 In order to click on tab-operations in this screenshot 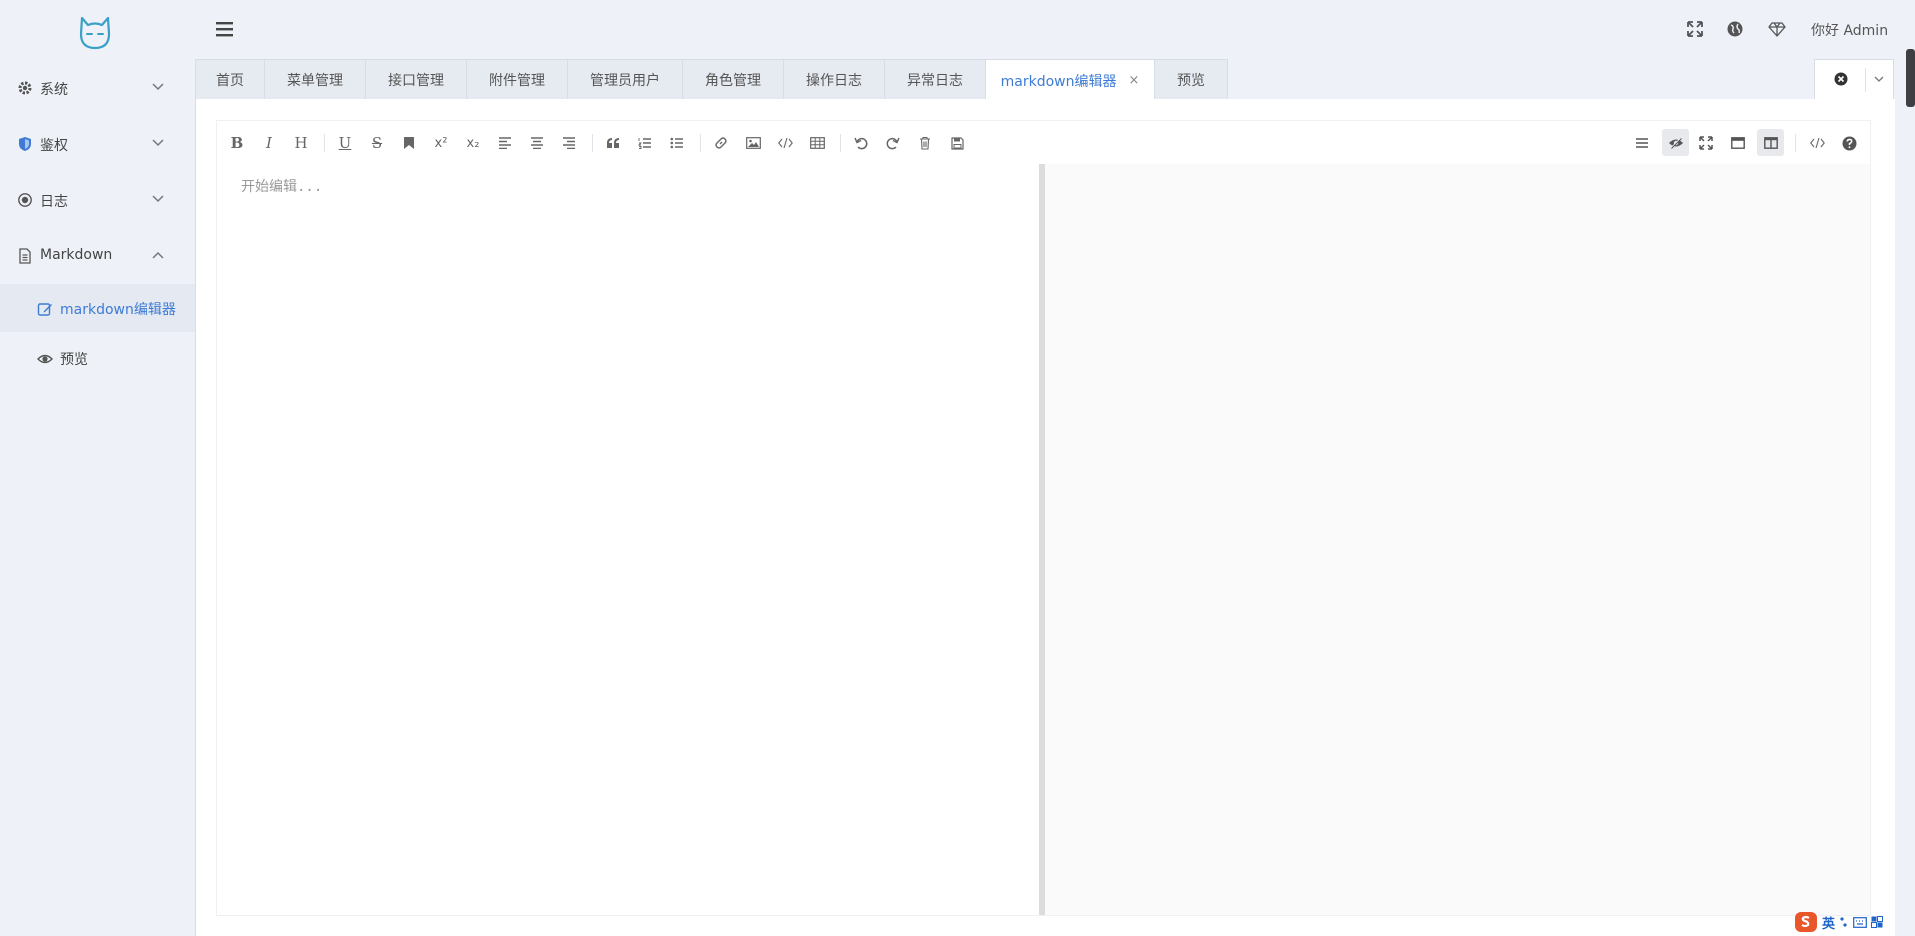, I will do `click(1854, 79)`.